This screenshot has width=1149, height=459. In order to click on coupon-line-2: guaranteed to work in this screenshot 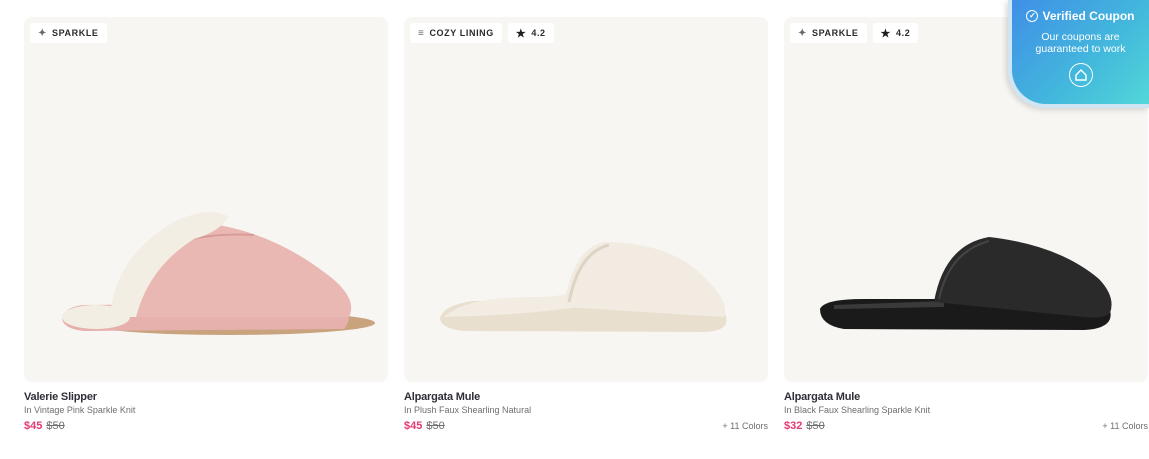, I will do `click(1080, 49)`.